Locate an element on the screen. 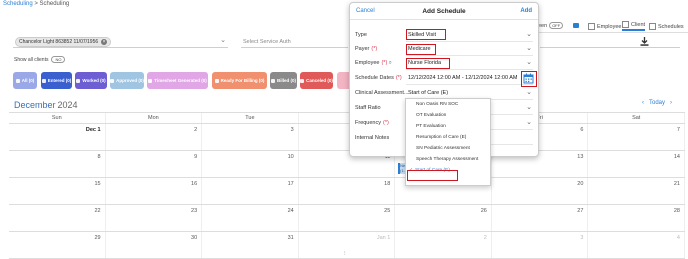 The height and width of the screenshot is (259, 688). dropdown-option: Speech Therapy Assessment is located at coordinates (448, 159).